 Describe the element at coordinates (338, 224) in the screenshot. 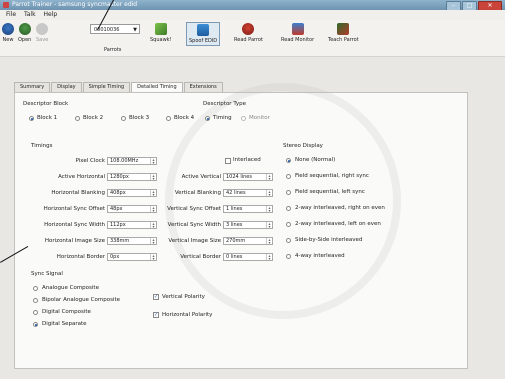

I see `stereo-2way-left-label: 2-way interleaved, left on even` at that location.